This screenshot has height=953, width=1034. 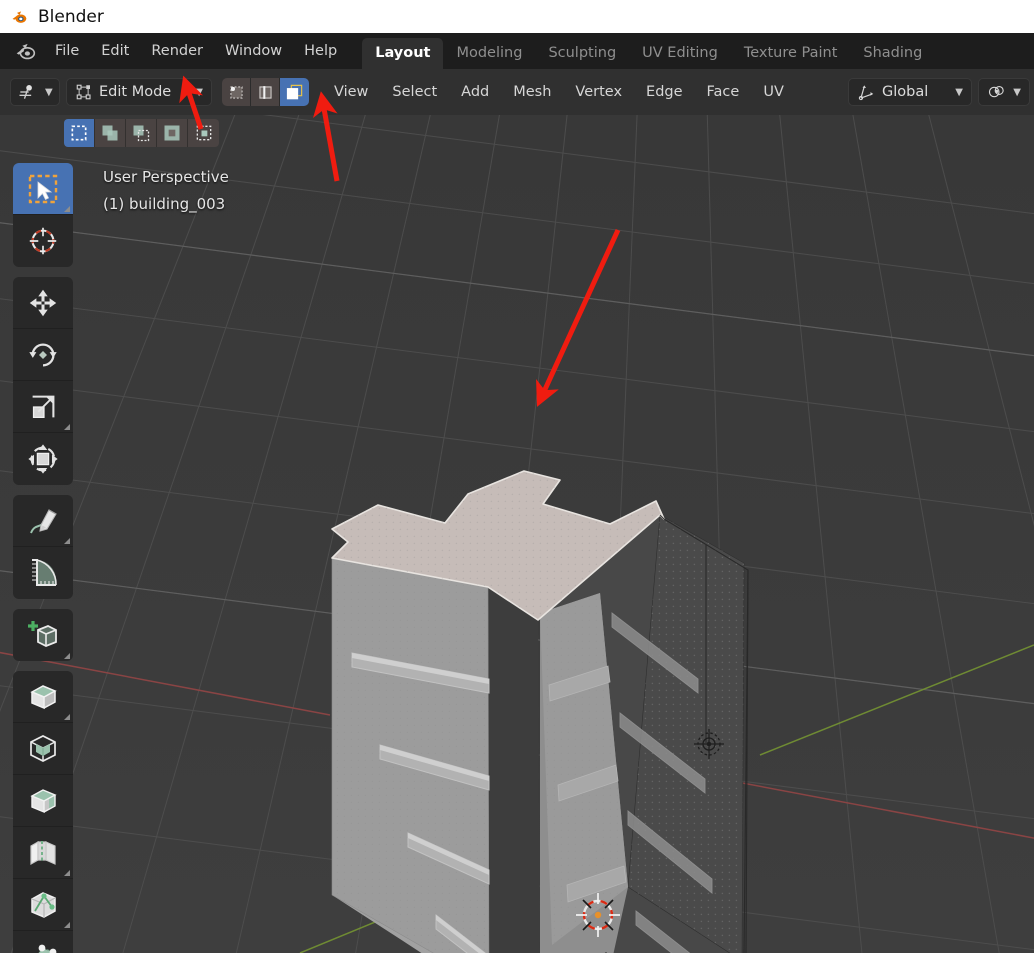 I want to click on vp-menu-face: Face, so click(x=723, y=92).